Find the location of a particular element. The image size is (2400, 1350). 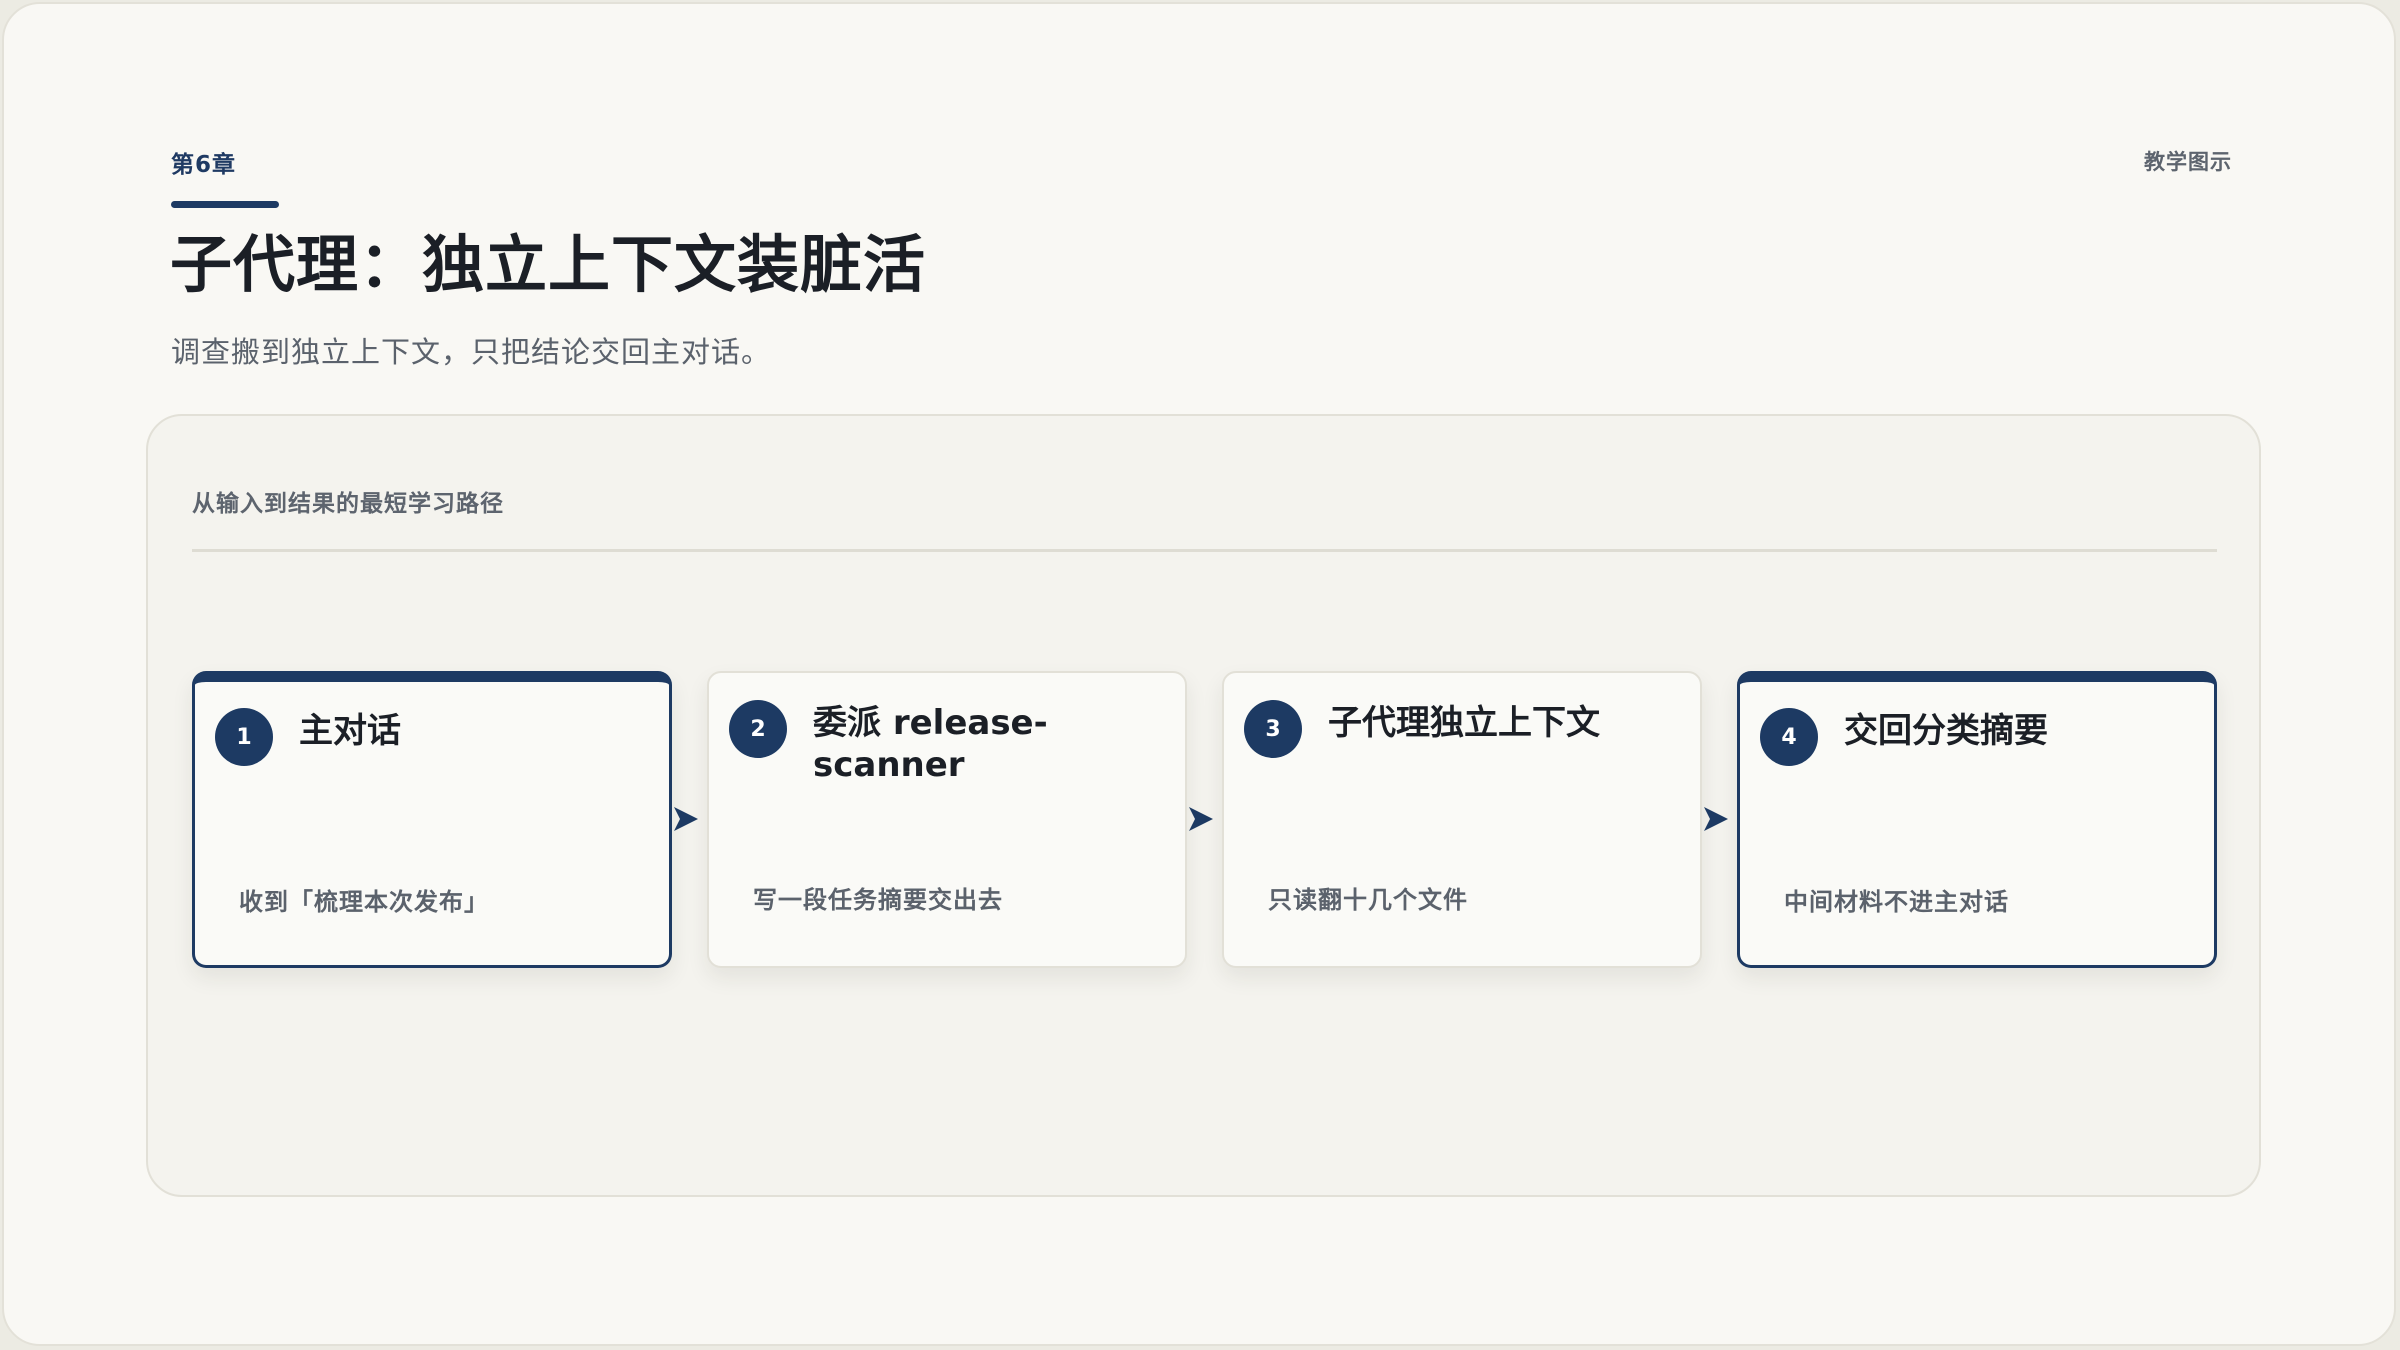

step-description: 中间材料不进主对话 is located at coordinates (1896, 902).